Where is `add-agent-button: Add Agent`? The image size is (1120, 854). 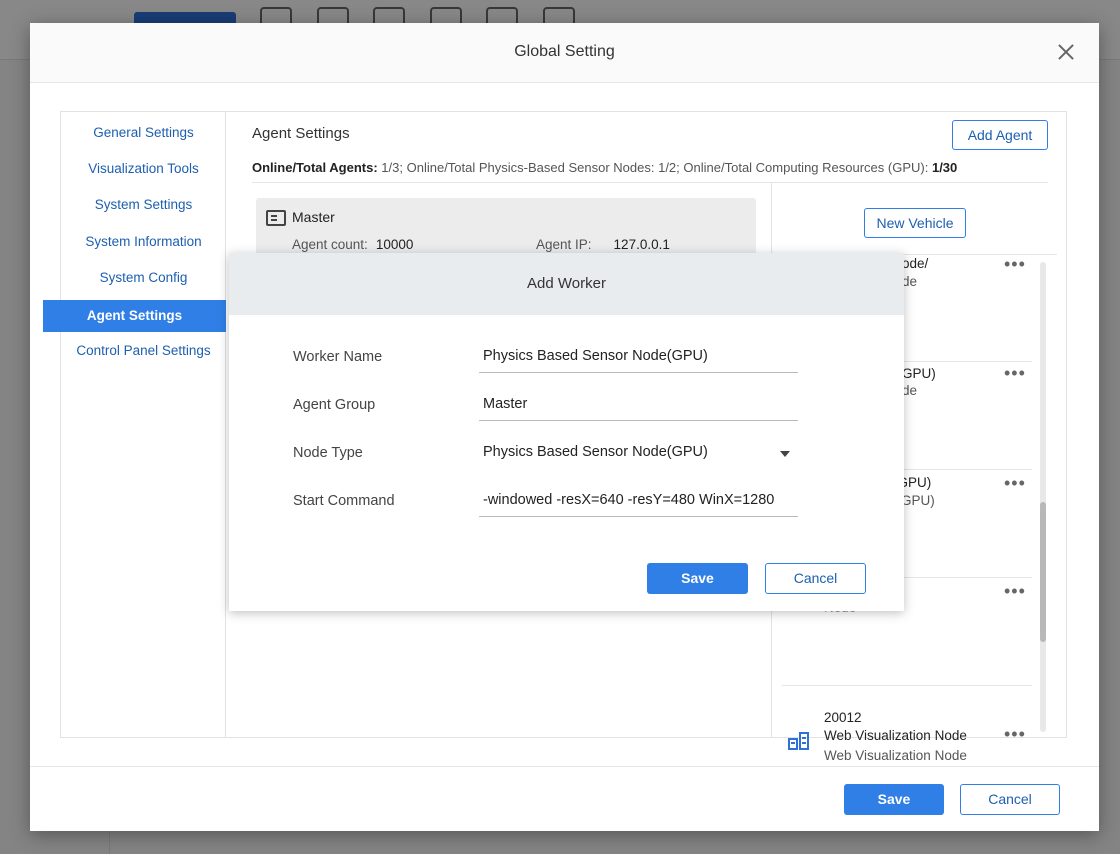
add-agent-button: Add Agent is located at coordinates (1000, 135).